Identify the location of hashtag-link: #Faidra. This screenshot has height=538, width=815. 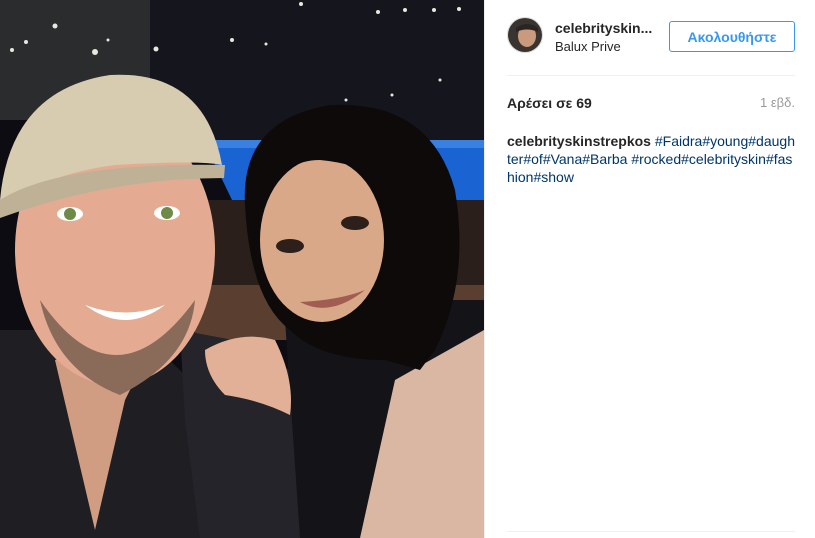
(678, 141).